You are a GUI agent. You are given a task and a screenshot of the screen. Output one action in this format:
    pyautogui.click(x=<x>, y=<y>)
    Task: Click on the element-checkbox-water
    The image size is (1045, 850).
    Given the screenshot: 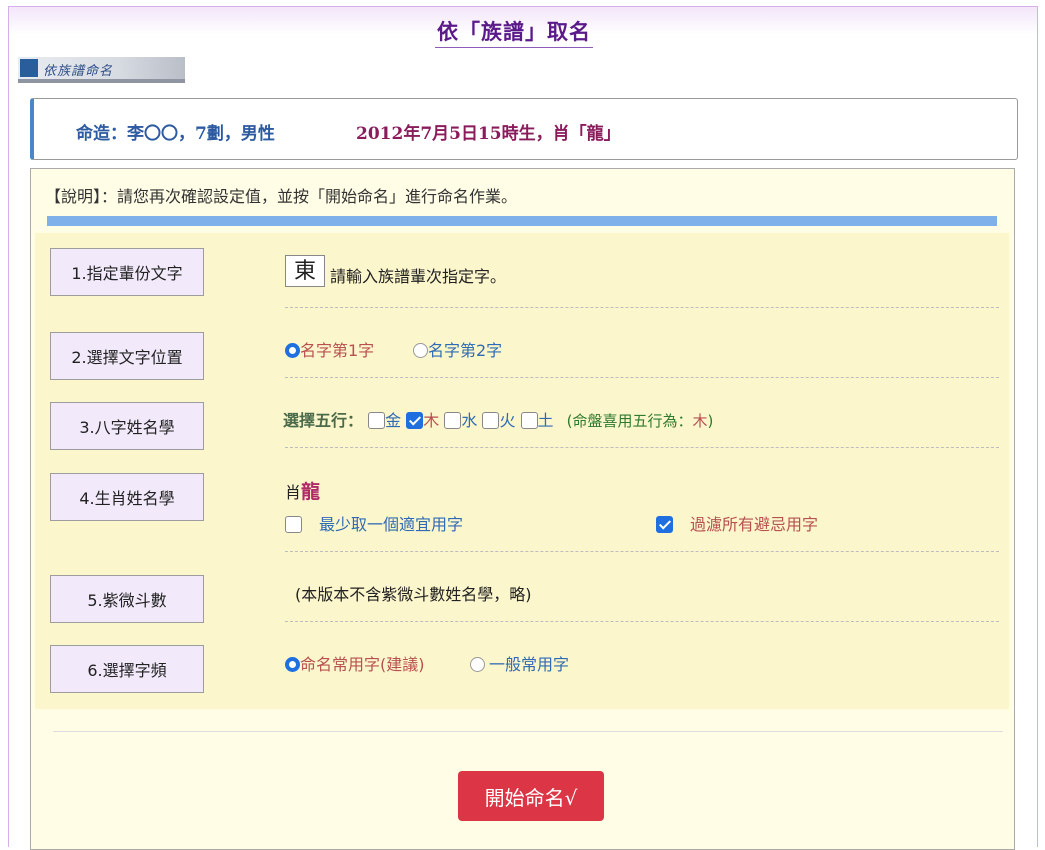 What is the action you would take?
    pyautogui.click(x=453, y=420)
    